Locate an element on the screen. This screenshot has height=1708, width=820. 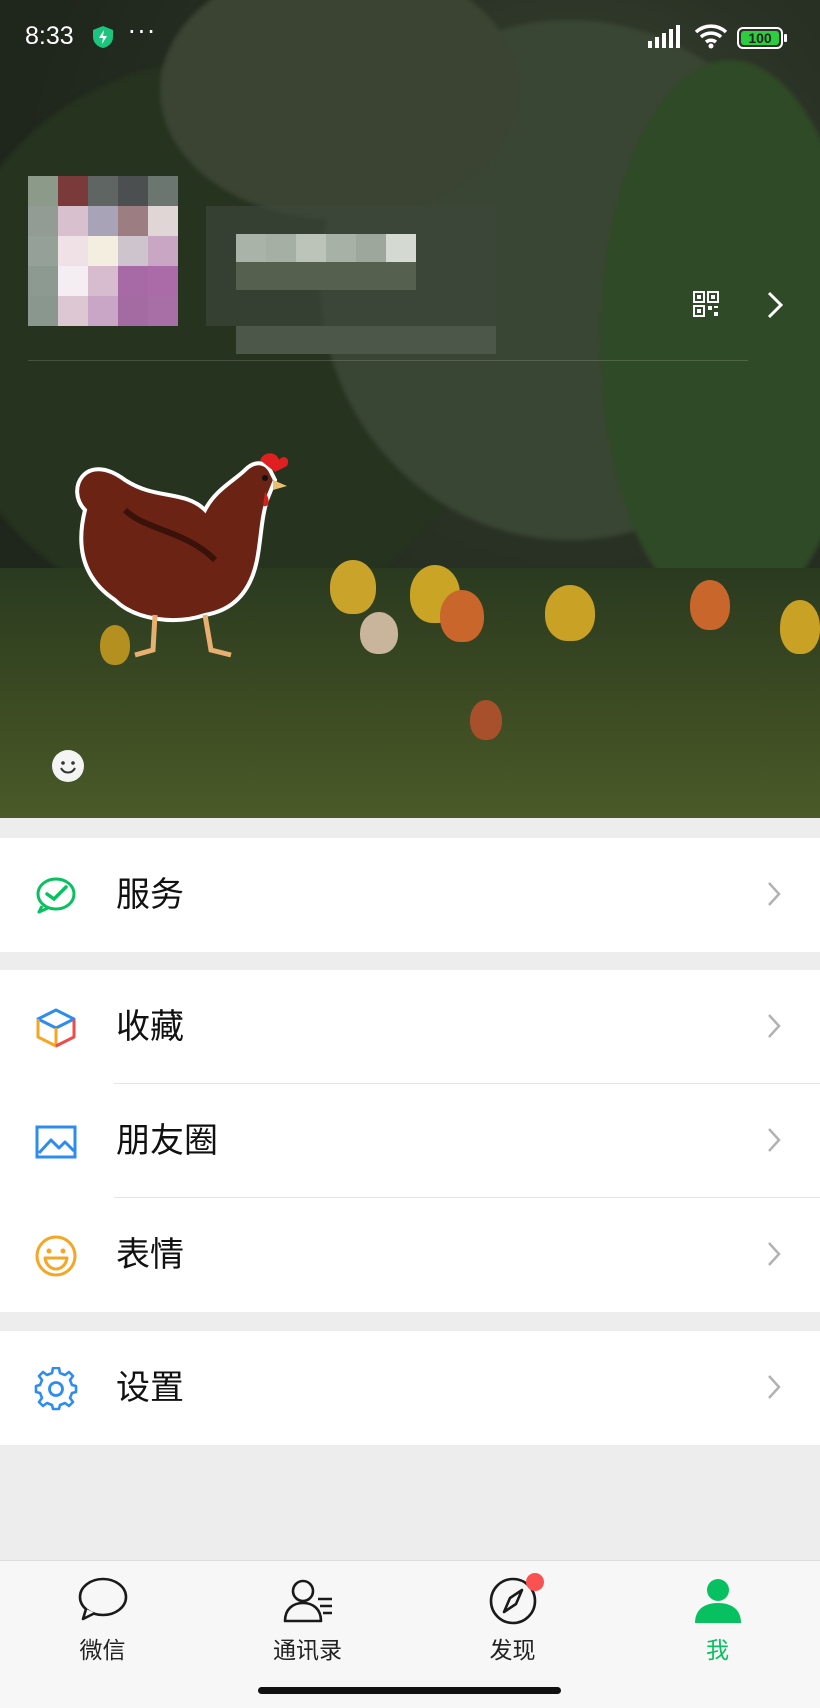
contacts-icon is located at coordinates (307, 1601).